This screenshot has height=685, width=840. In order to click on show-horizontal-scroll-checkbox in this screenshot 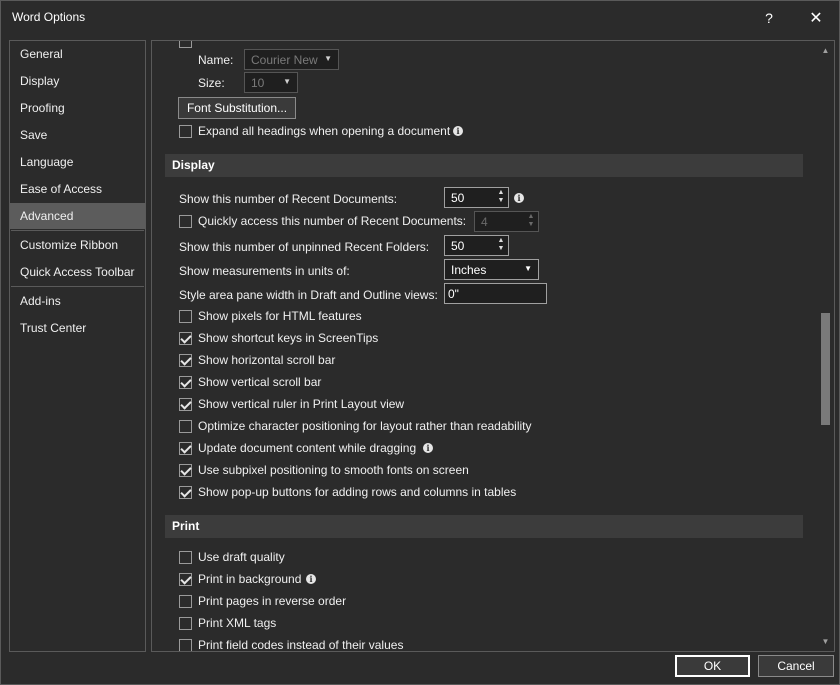, I will do `click(185, 360)`.